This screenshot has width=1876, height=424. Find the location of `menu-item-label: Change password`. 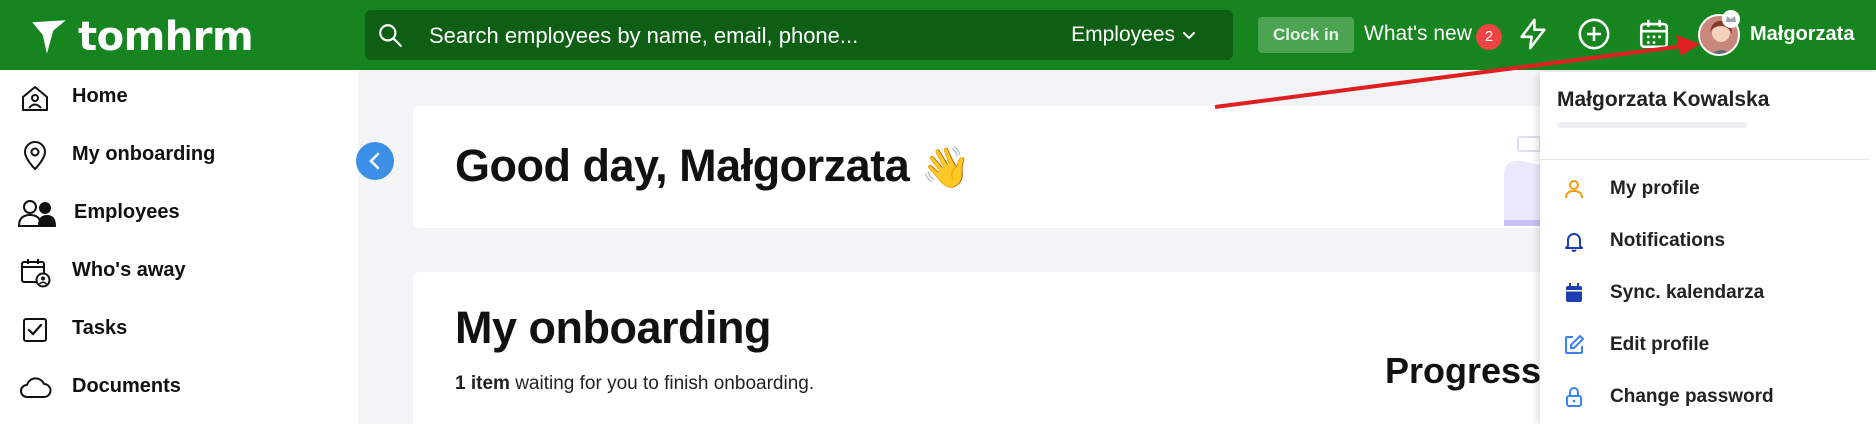

menu-item-label: Change password is located at coordinates (1692, 396).